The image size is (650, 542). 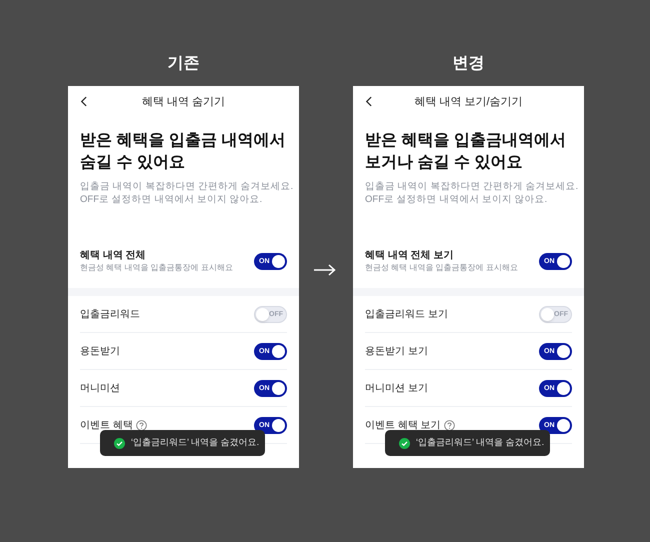 What do you see at coordinates (183, 141) in the screenshot?
I see `heading: 받은 혜택을 입출금 내역에서` at bounding box center [183, 141].